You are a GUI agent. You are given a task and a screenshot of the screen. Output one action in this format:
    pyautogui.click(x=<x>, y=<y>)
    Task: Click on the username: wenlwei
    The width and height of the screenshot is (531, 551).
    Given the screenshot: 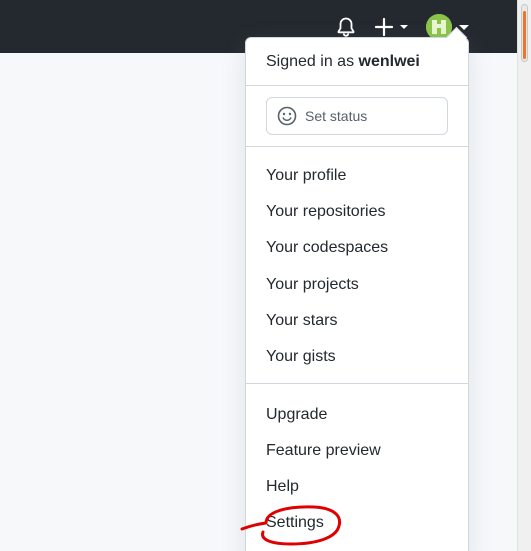 What is the action you would take?
    pyautogui.click(x=389, y=61)
    